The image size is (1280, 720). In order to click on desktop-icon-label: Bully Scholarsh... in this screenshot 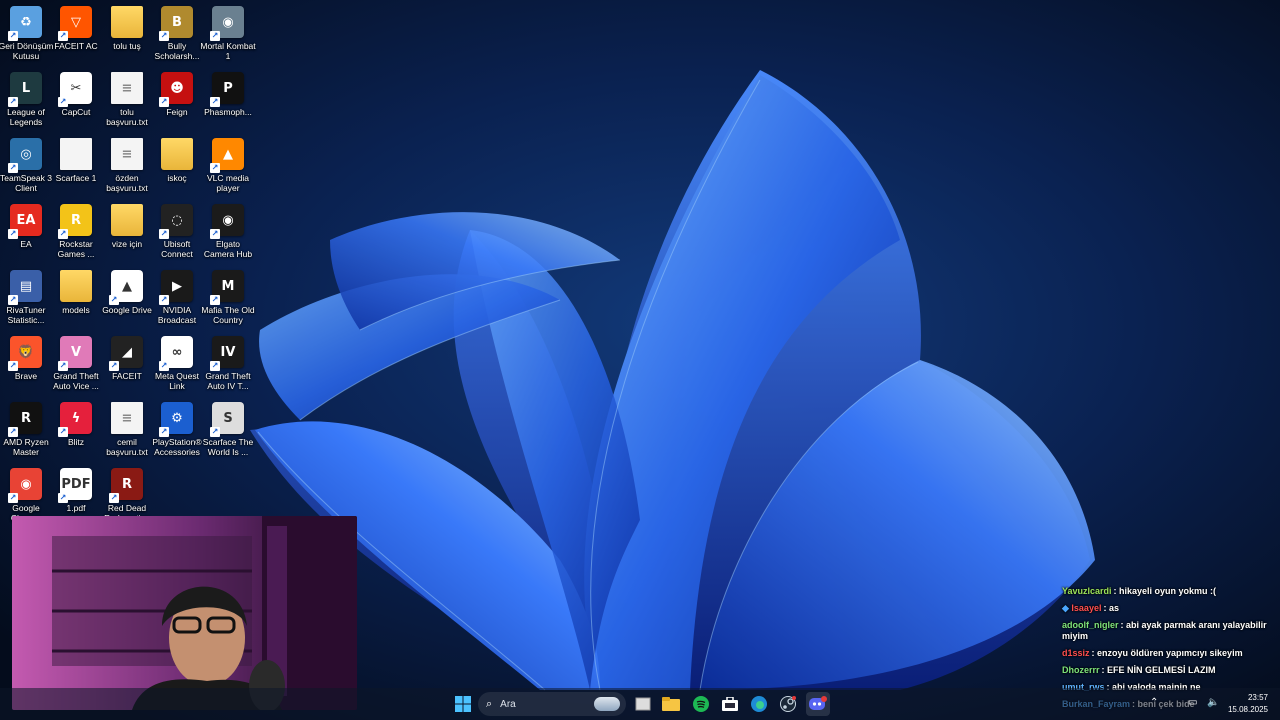, I will do `click(177, 51)`.